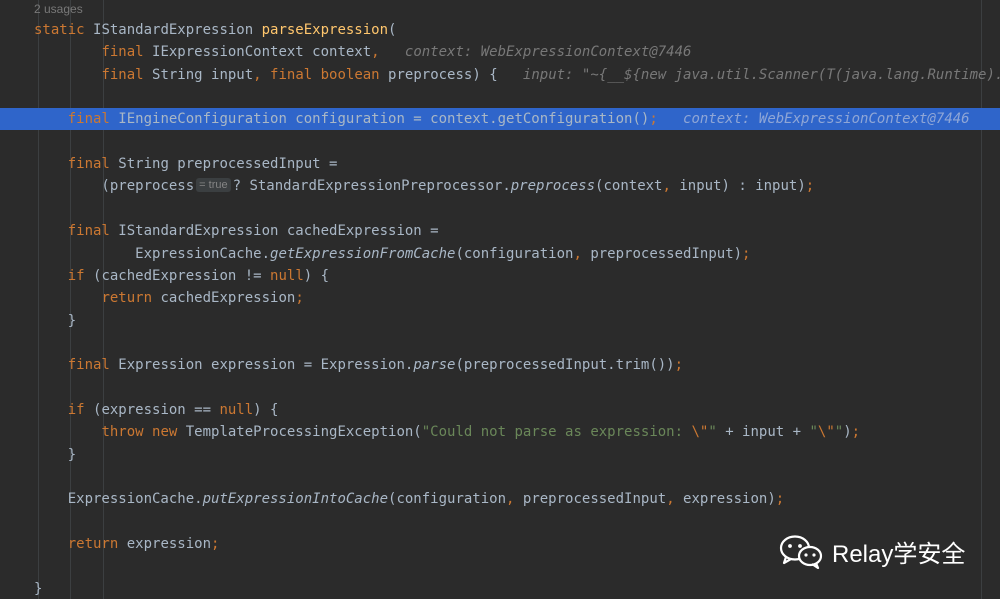 This screenshot has height=599, width=1000. I want to click on code-token: (, so click(392, 30).